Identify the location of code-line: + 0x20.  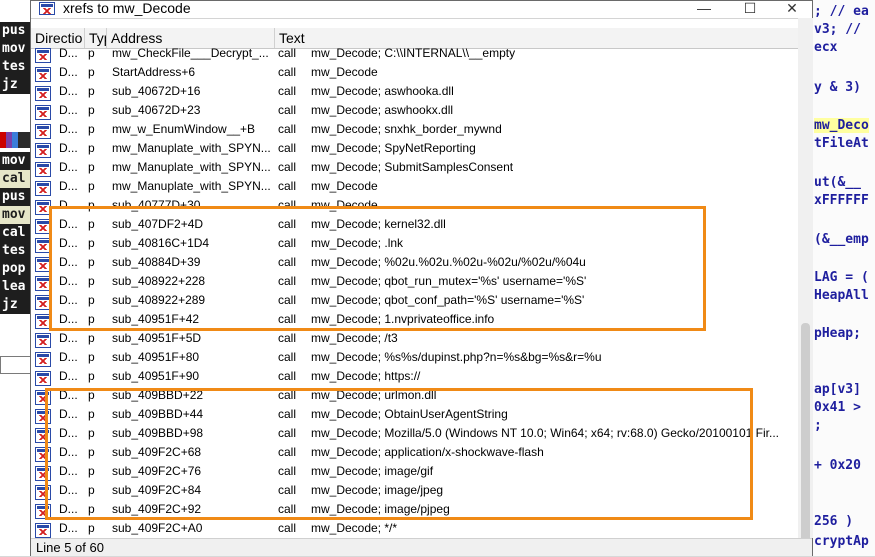
(837, 465).